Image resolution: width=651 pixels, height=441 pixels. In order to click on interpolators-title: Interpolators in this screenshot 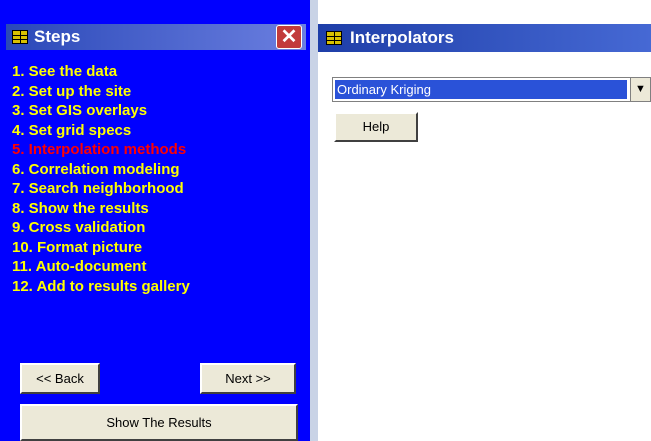, I will do `click(402, 37)`.